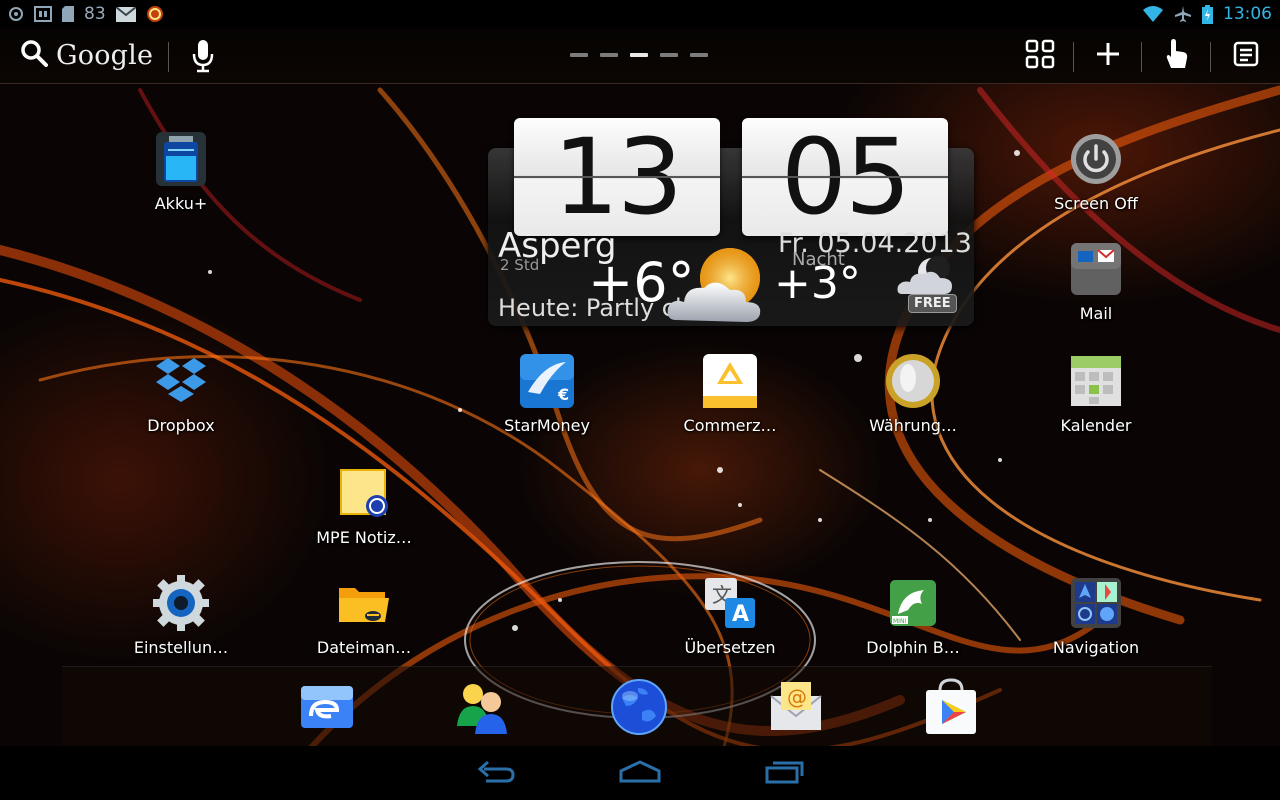 This screenshot has height=800, width=1280. What do you see at coordinates (913, 603) in the screenshot?
I see `dolphin-browser-icon: MINI` at bounding box center [913, 603].